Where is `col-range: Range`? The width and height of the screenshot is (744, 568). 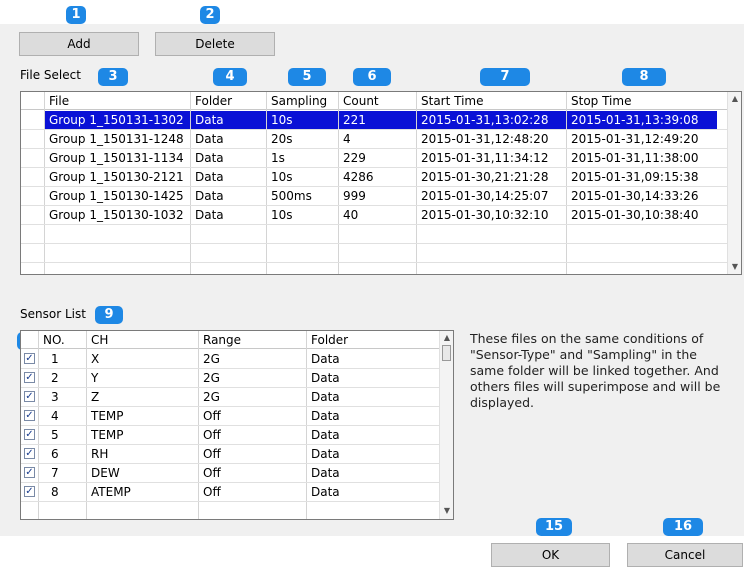
col-range: Range is located at coordinates (253, 340).